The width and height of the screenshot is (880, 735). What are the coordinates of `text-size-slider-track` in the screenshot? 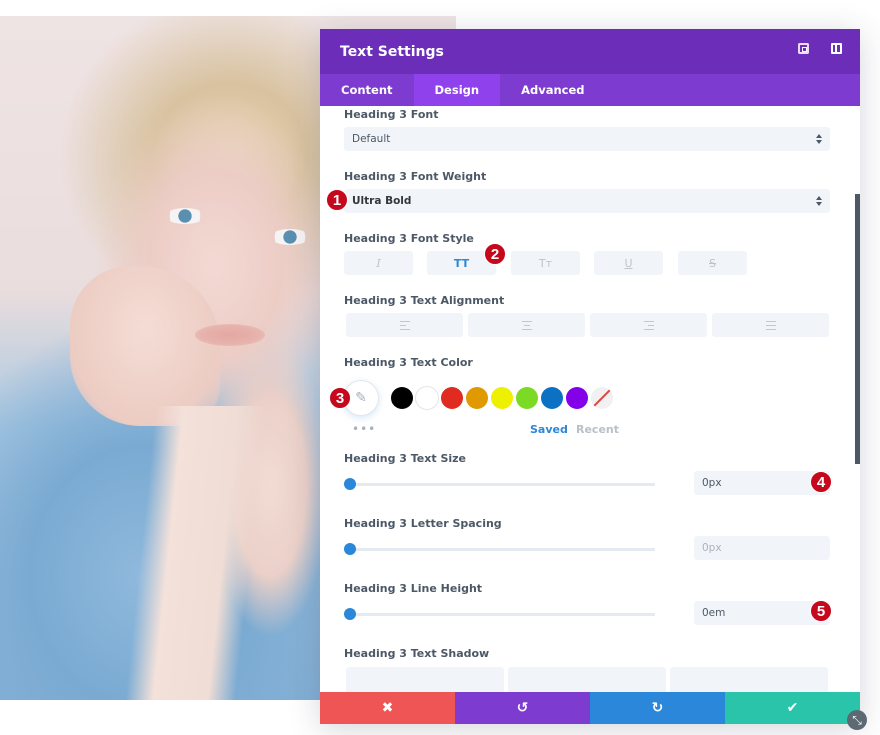 It's located at (502, 484).